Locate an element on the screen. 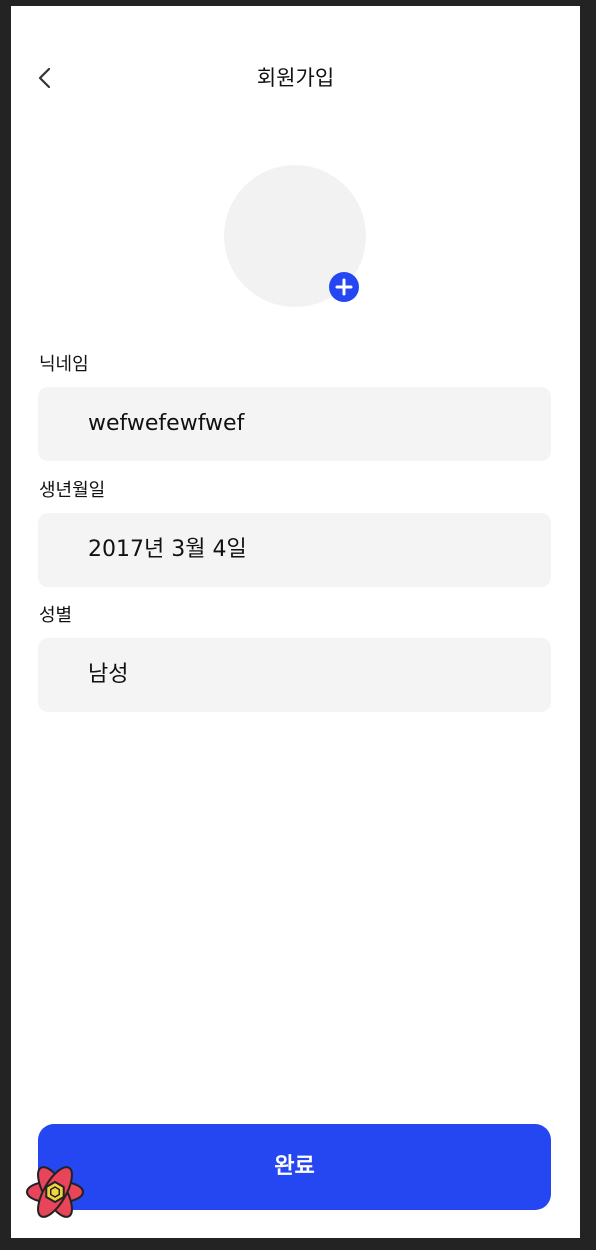 Image resolution: width=596 pixels, height=1250 pixels. birthdate-value: 2017년 3월 4일 is located at coordinates (167, 549).